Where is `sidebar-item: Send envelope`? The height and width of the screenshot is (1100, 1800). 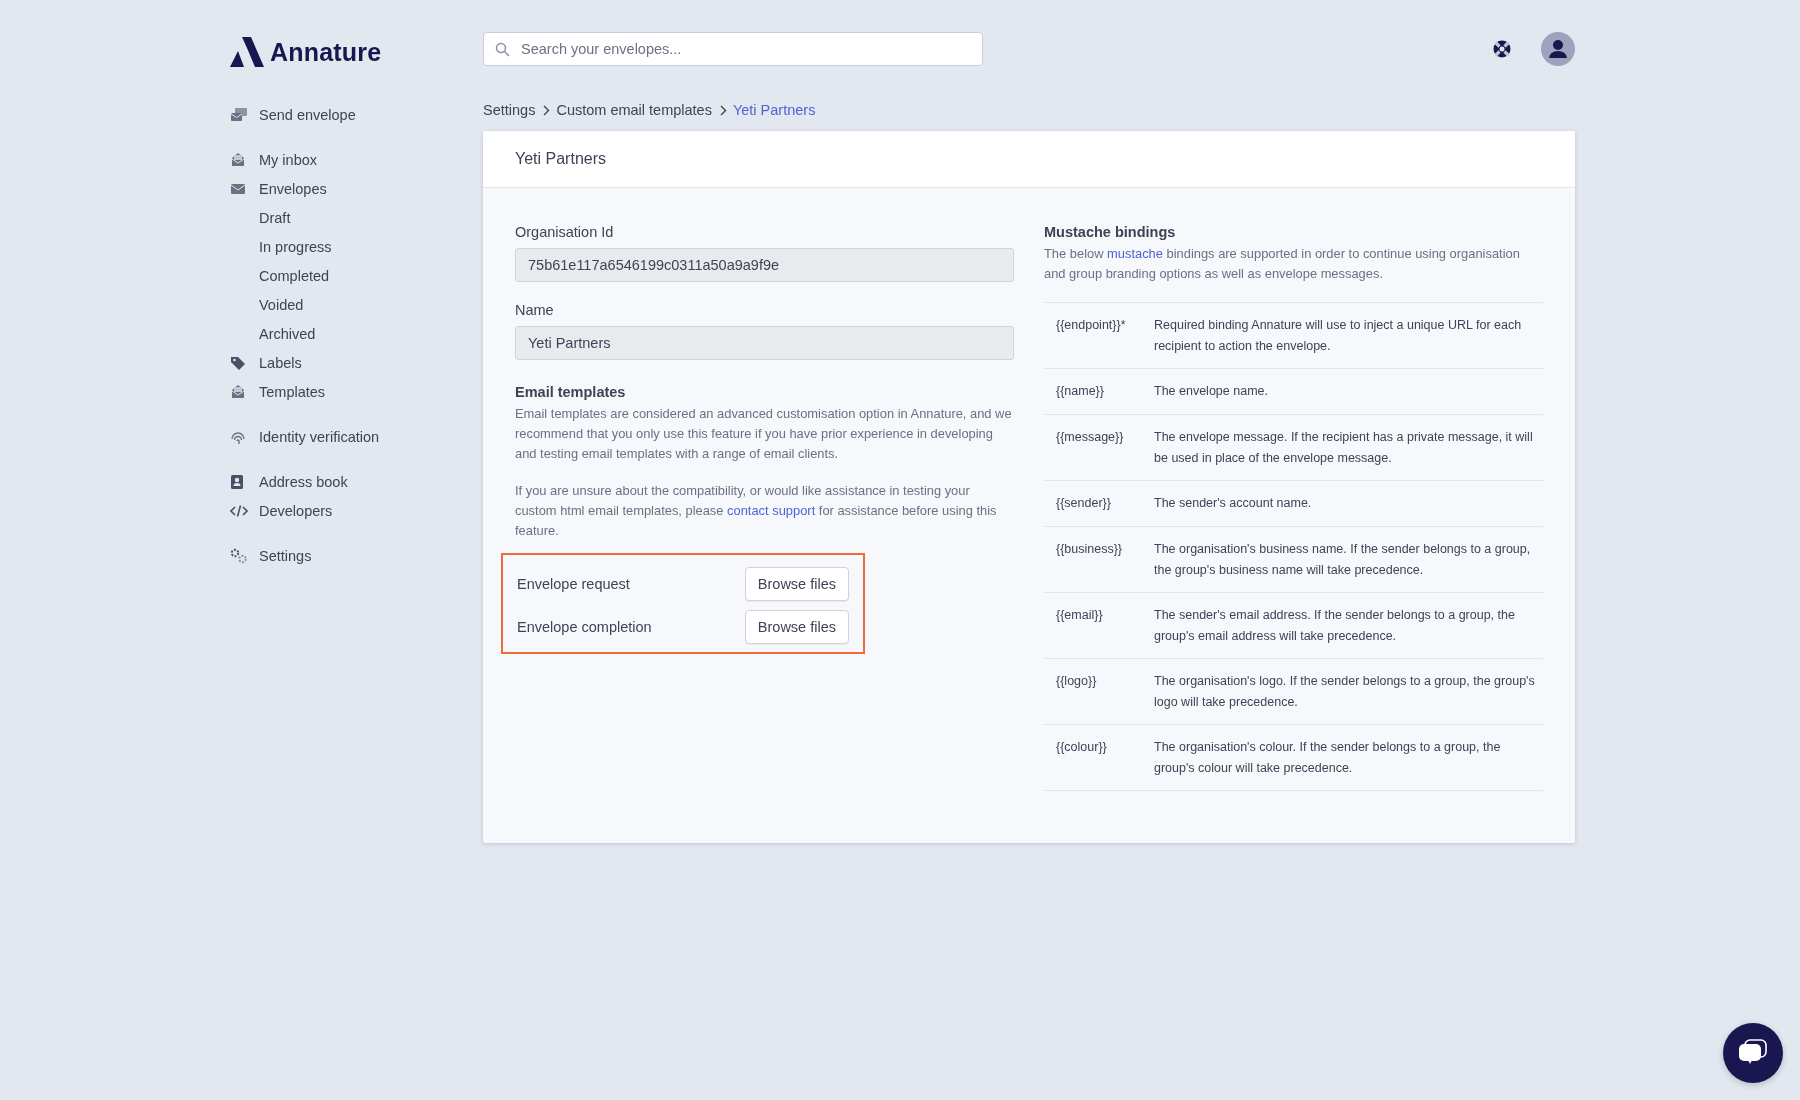
sidebar-item: Send envelope is located at coordinates (307, 114).